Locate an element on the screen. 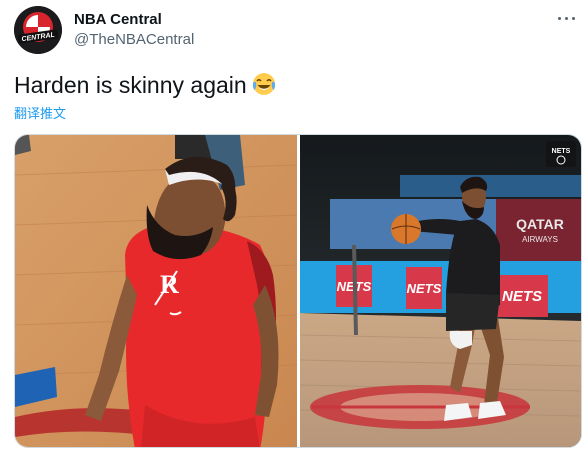 The height and width of the screenshot is (451, 584). author-display-name: NBA Central is located at coordinates (134, 20).